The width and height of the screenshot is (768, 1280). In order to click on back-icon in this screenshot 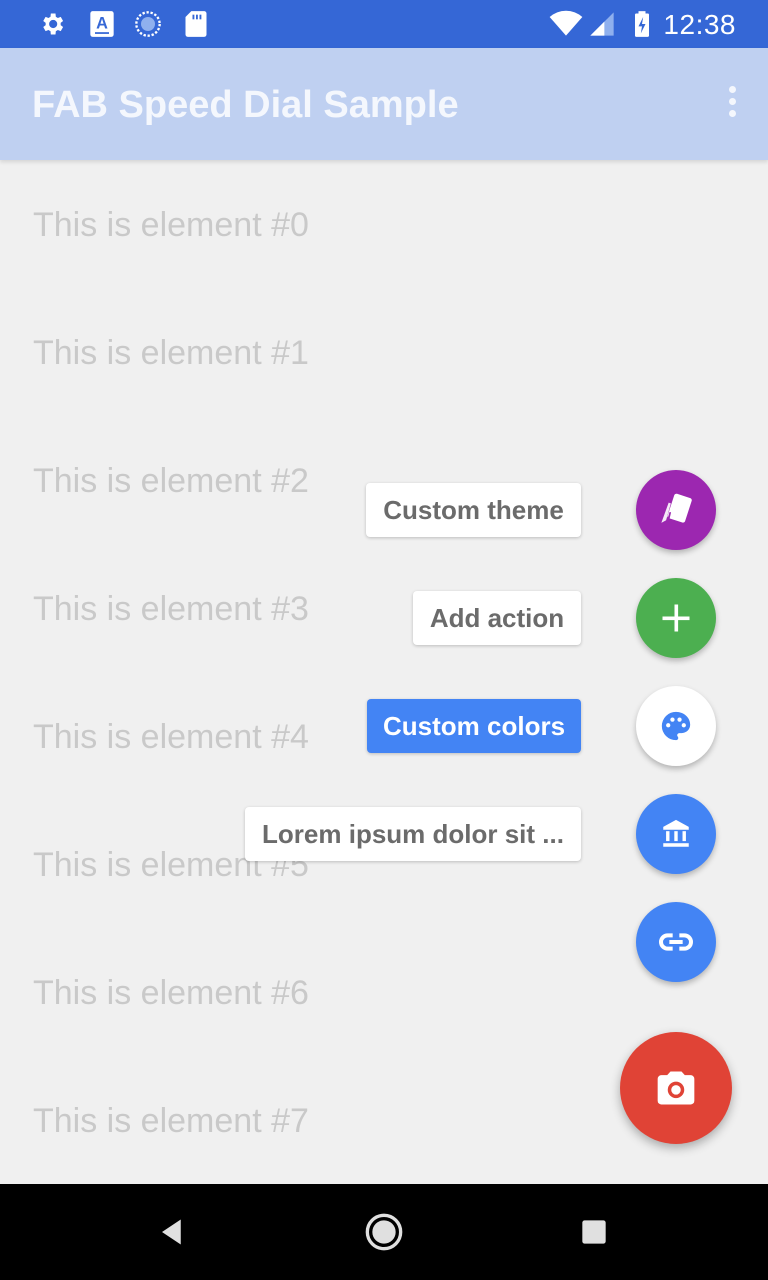, I will do `click(172, 1232)`.